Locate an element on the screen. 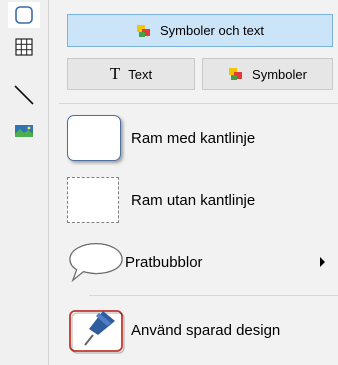  table-icon is located at coordinates (24, 47).